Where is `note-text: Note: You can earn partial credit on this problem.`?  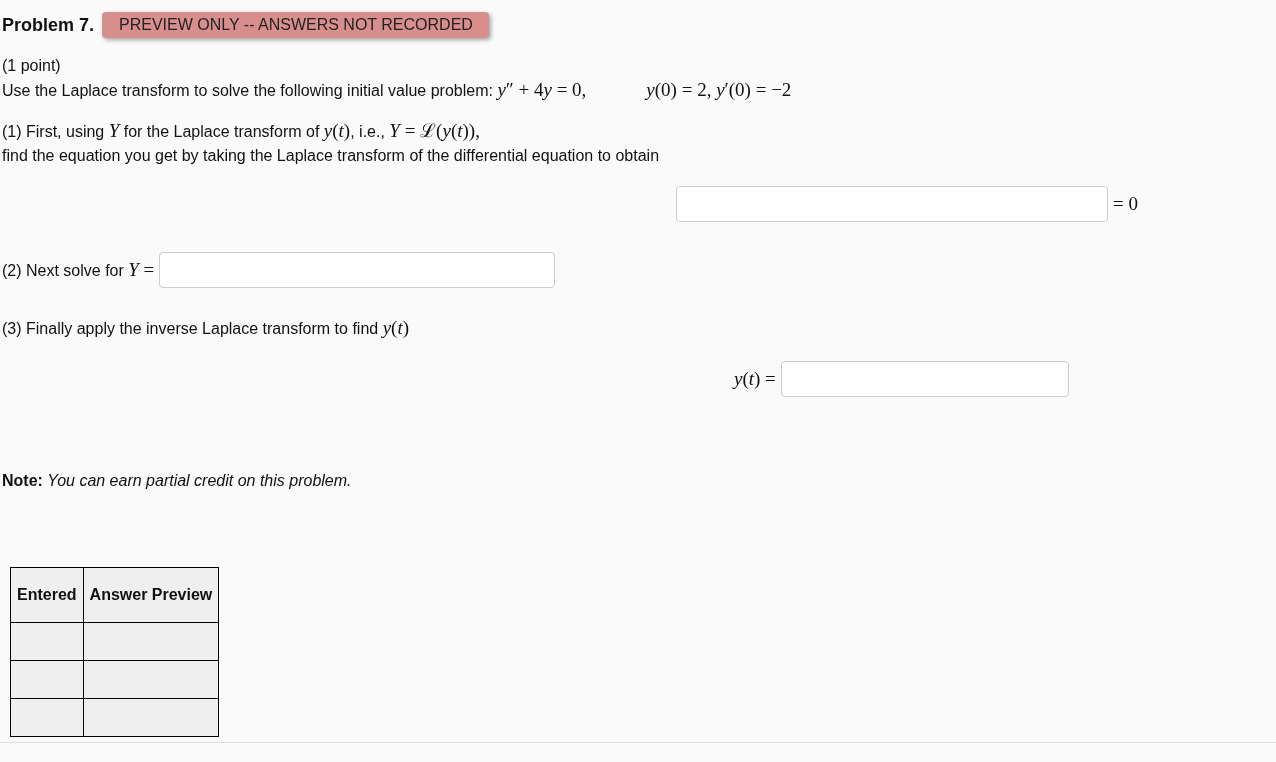
note-text: Note: You can earn partial credit on this problem. is located at coordinates (177, 481).